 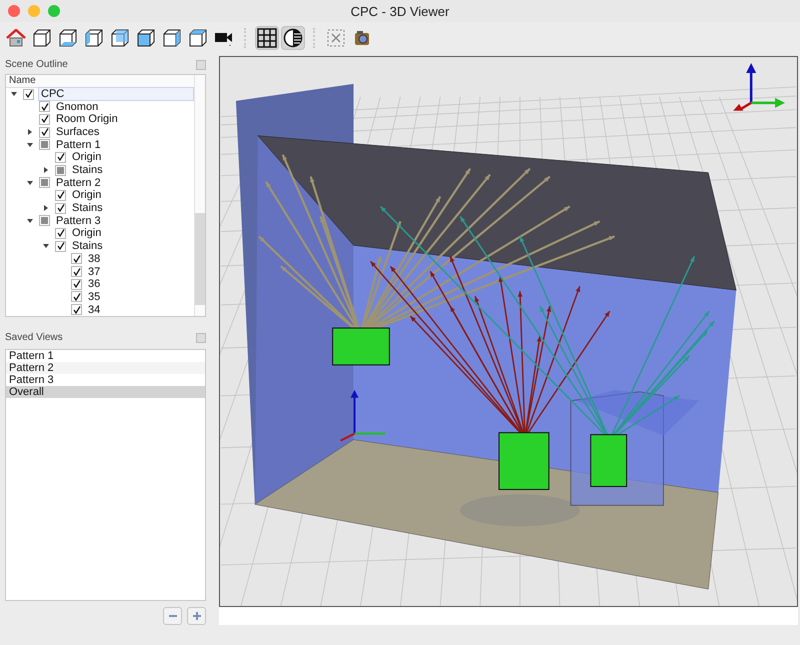 I want to click on panel-title: Scene Outline, so click(x=36, y=64).